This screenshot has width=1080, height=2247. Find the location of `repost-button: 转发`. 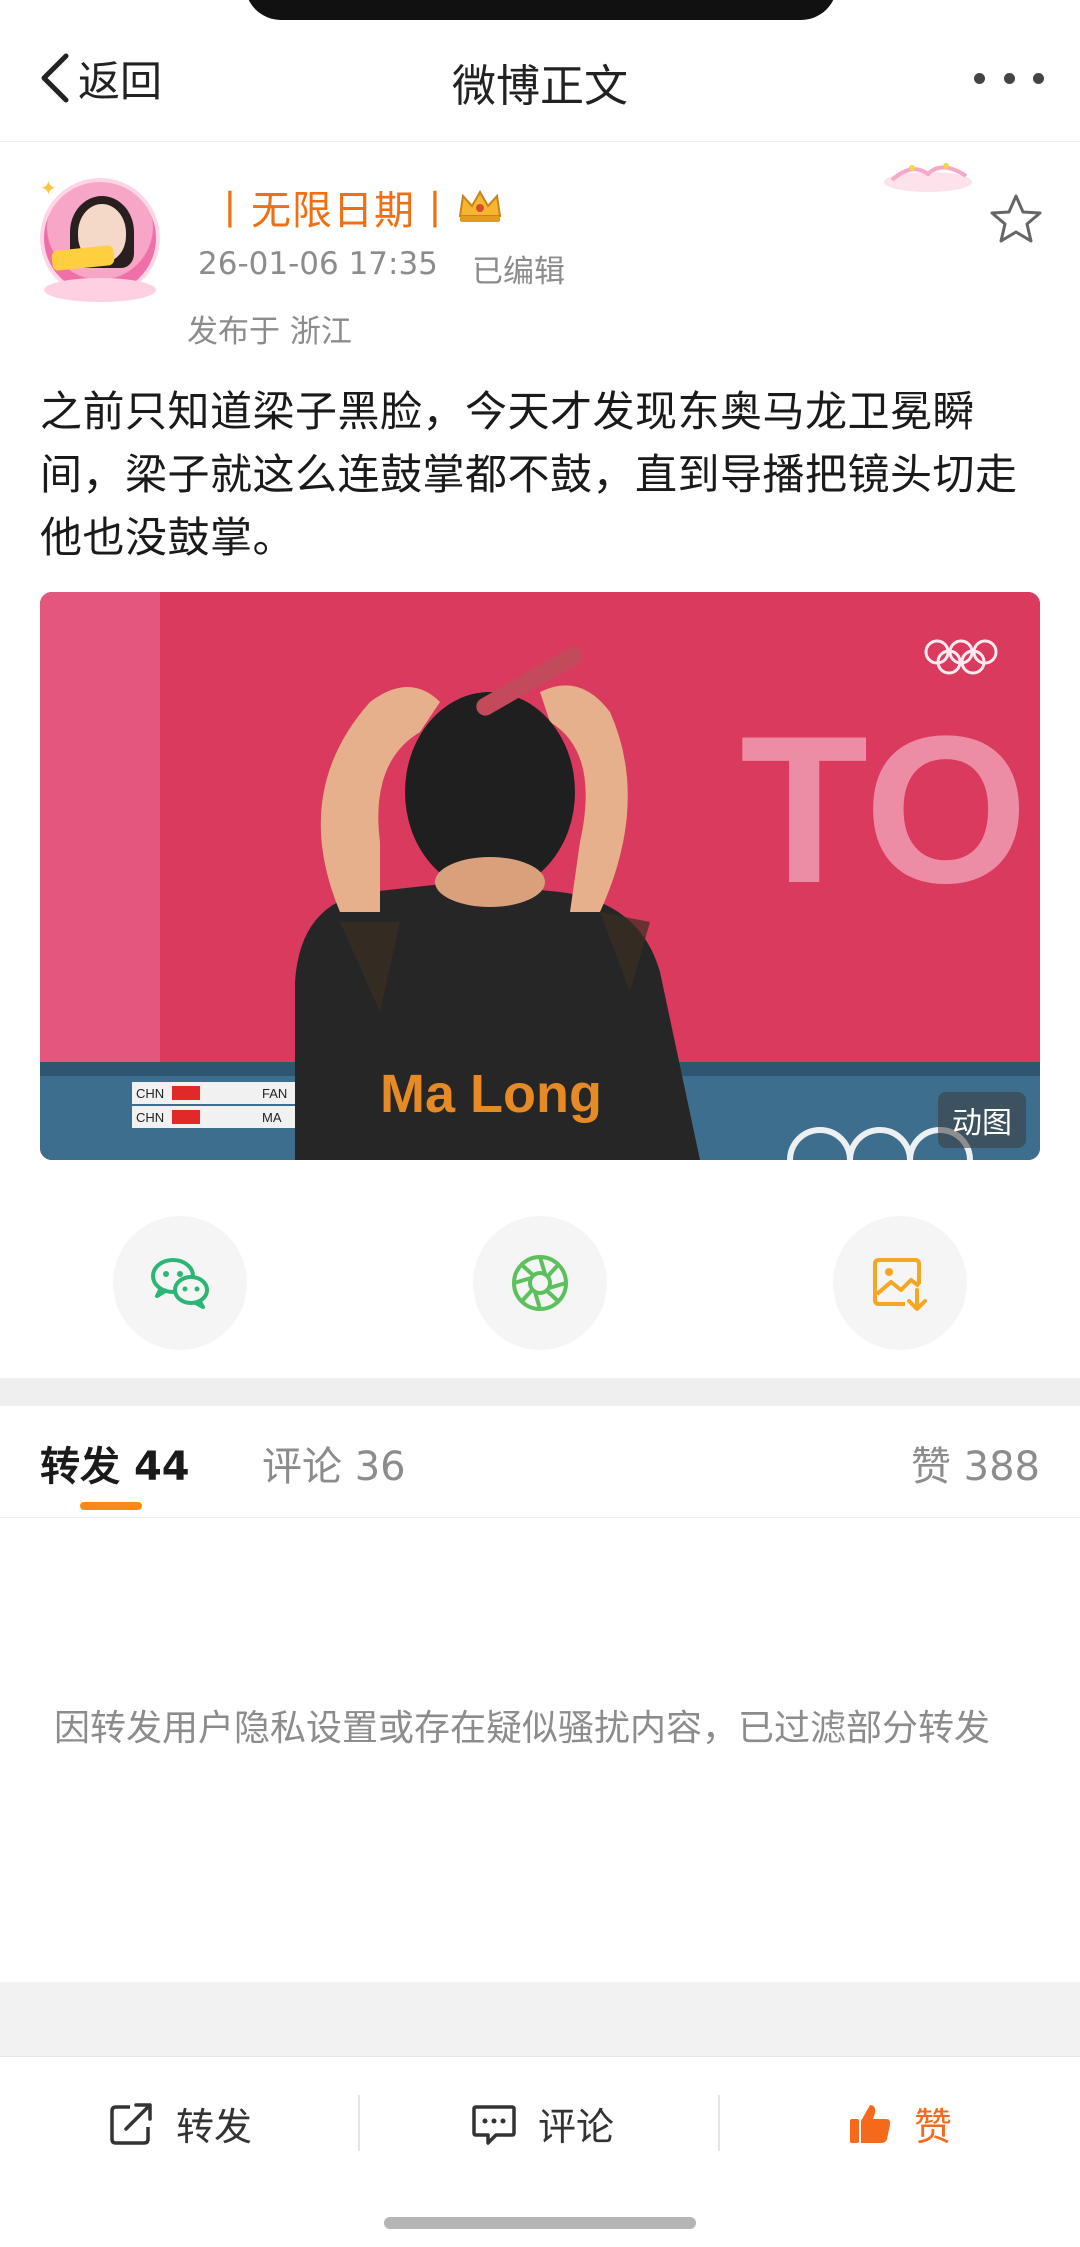

repost-button: 转发 is located at coordinates (180, 2123).